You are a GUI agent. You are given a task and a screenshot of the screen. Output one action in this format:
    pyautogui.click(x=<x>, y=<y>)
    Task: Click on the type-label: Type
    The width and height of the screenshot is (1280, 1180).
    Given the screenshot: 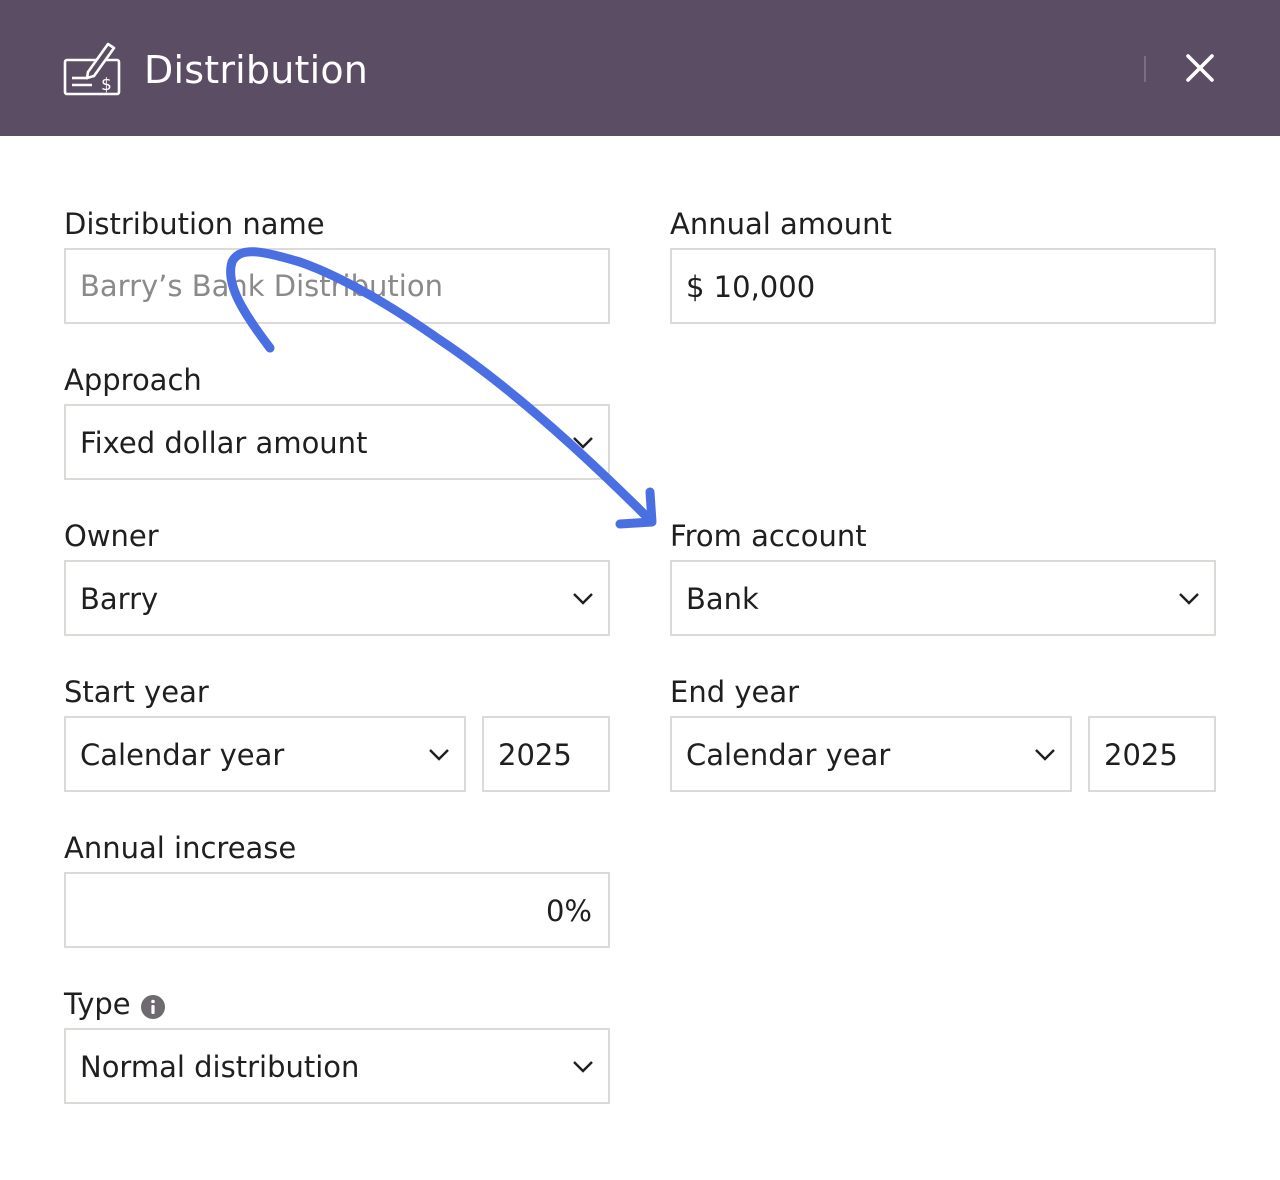 What is the action you would take?
    pyautogui.click(x=97, y=1004)
    